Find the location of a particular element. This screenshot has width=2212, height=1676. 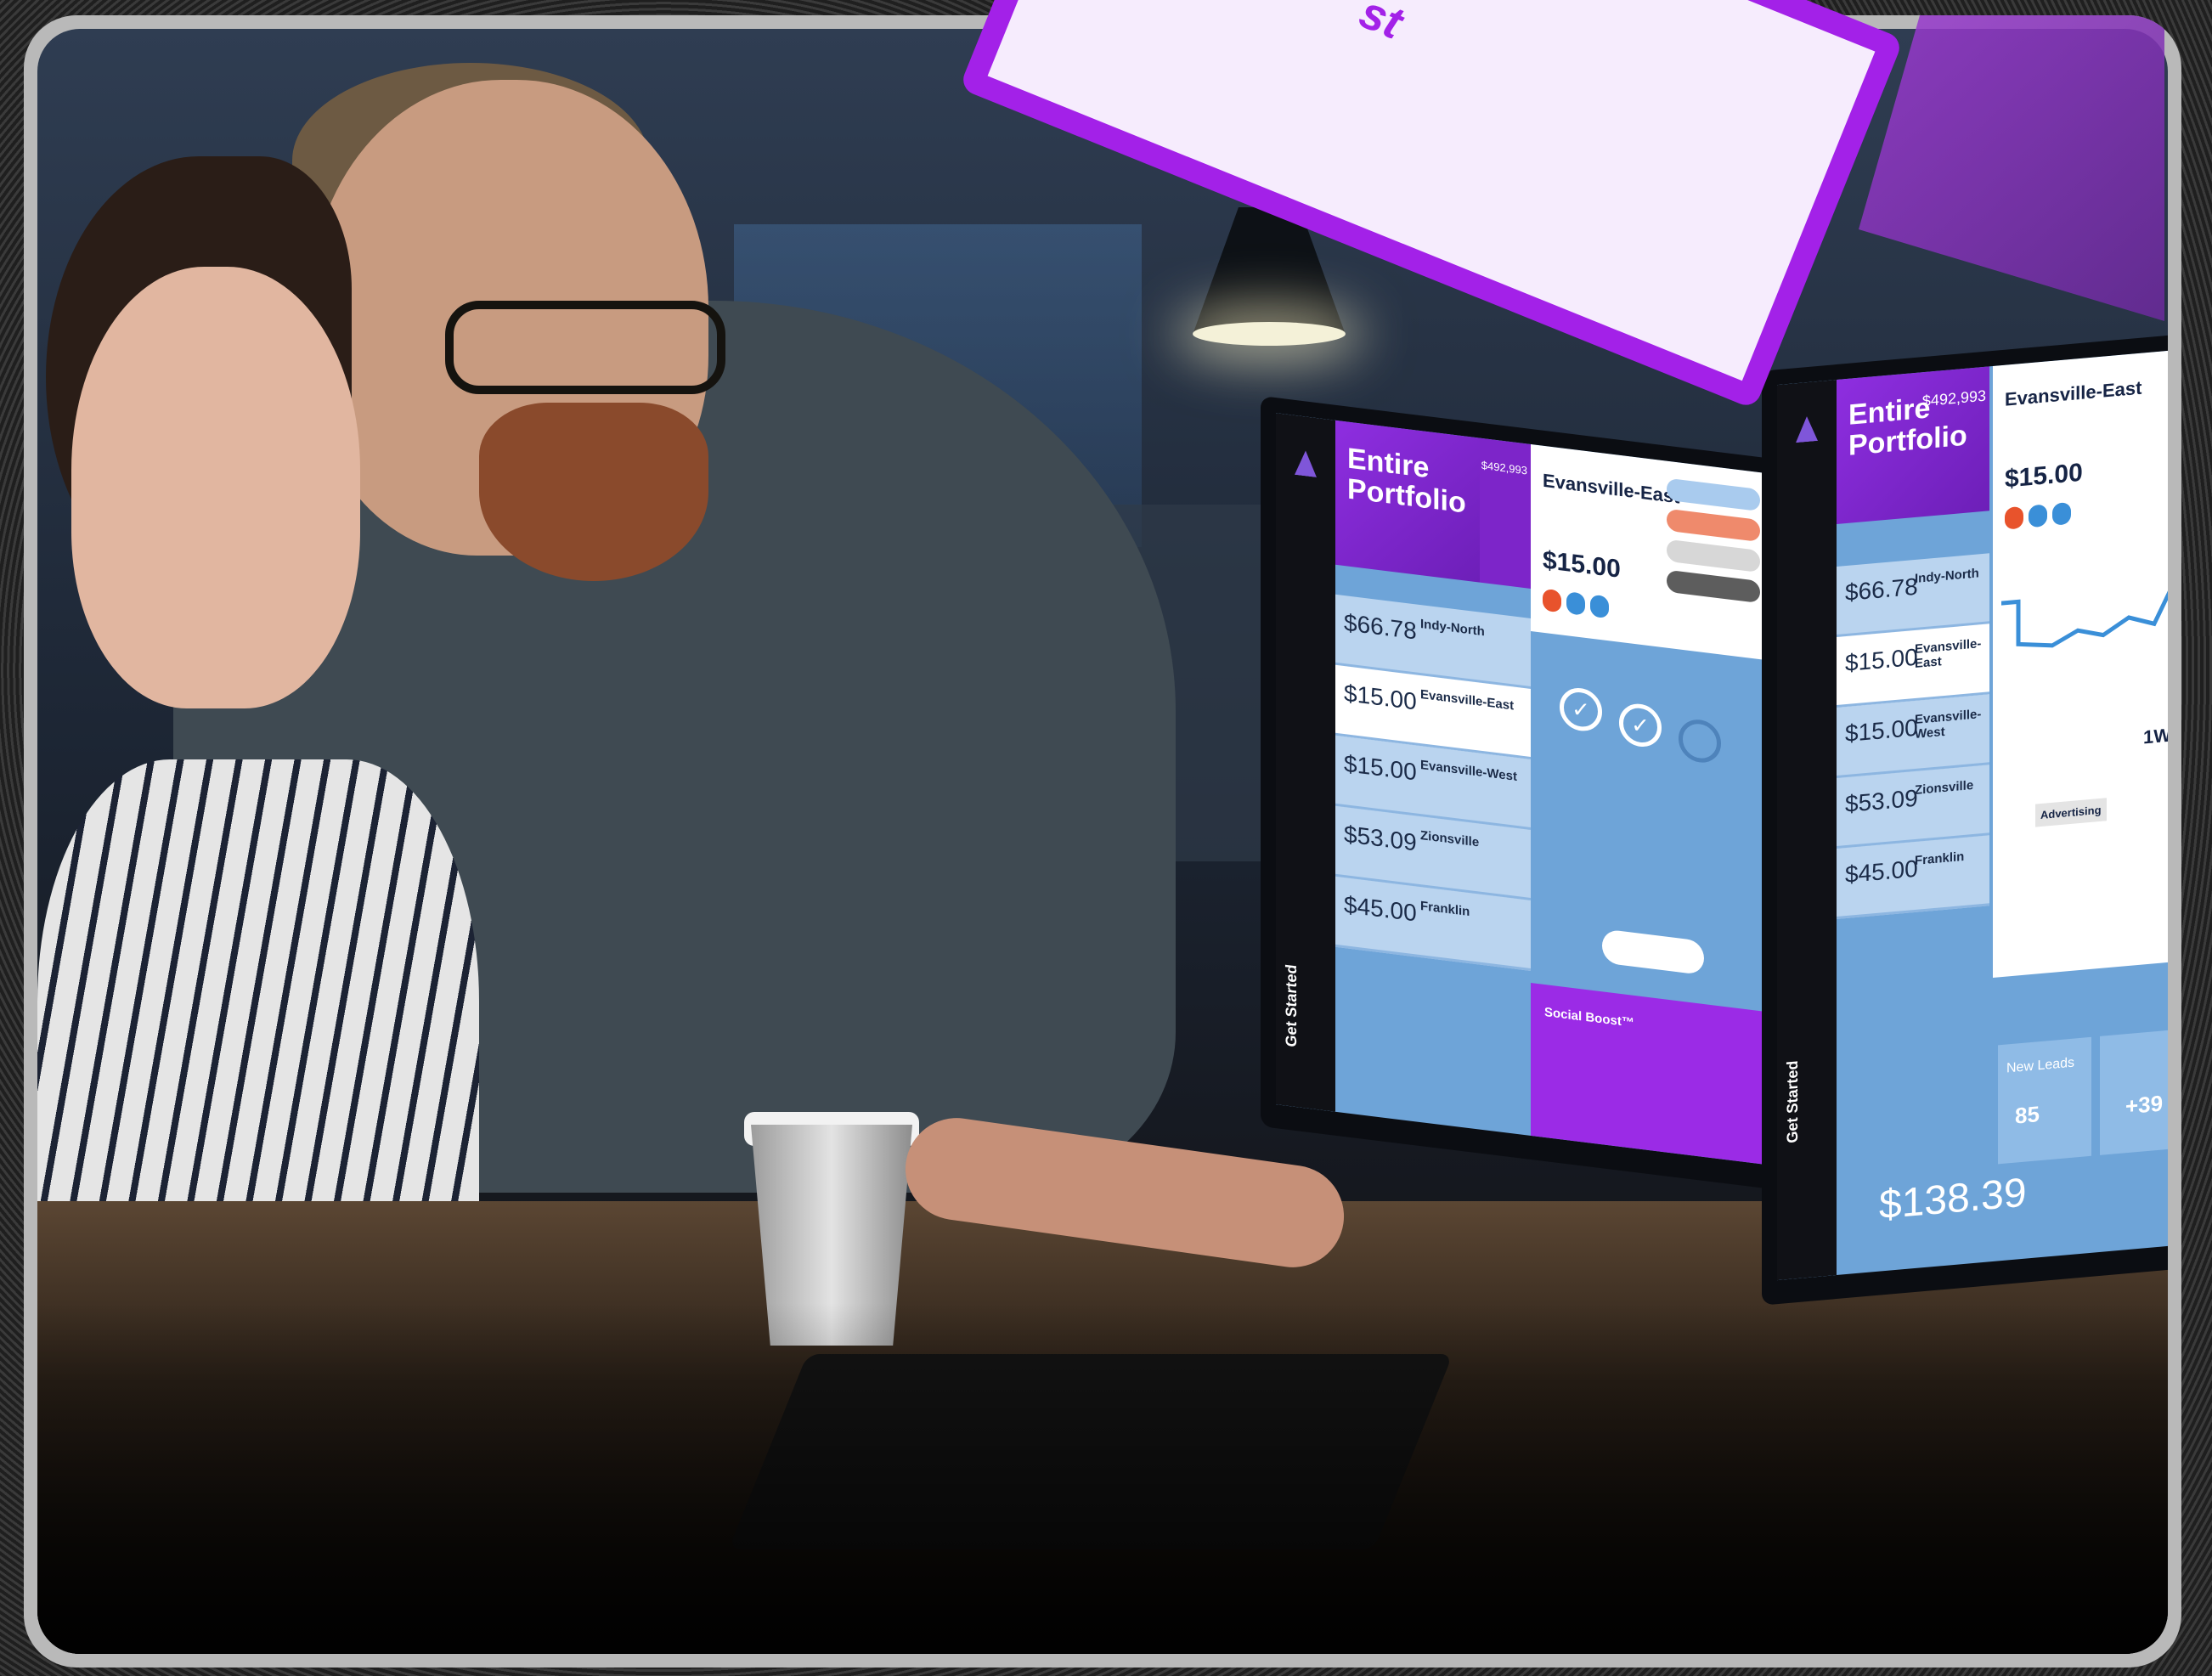

conversions-value: +39 is located at coordinates (2144, 1105).